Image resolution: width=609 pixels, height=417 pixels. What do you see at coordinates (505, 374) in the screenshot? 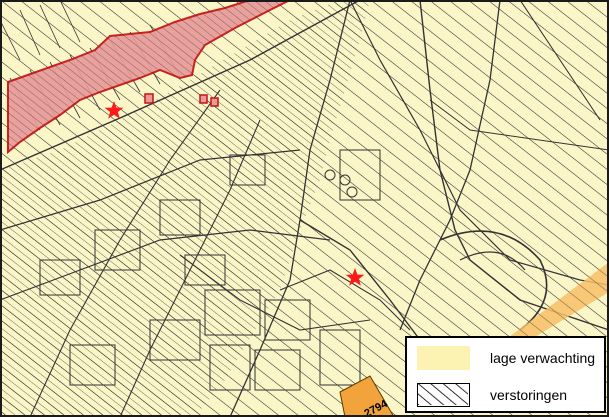
I see `map-legend: lage verwachting verstoringen` at bounding box center [505, 374].